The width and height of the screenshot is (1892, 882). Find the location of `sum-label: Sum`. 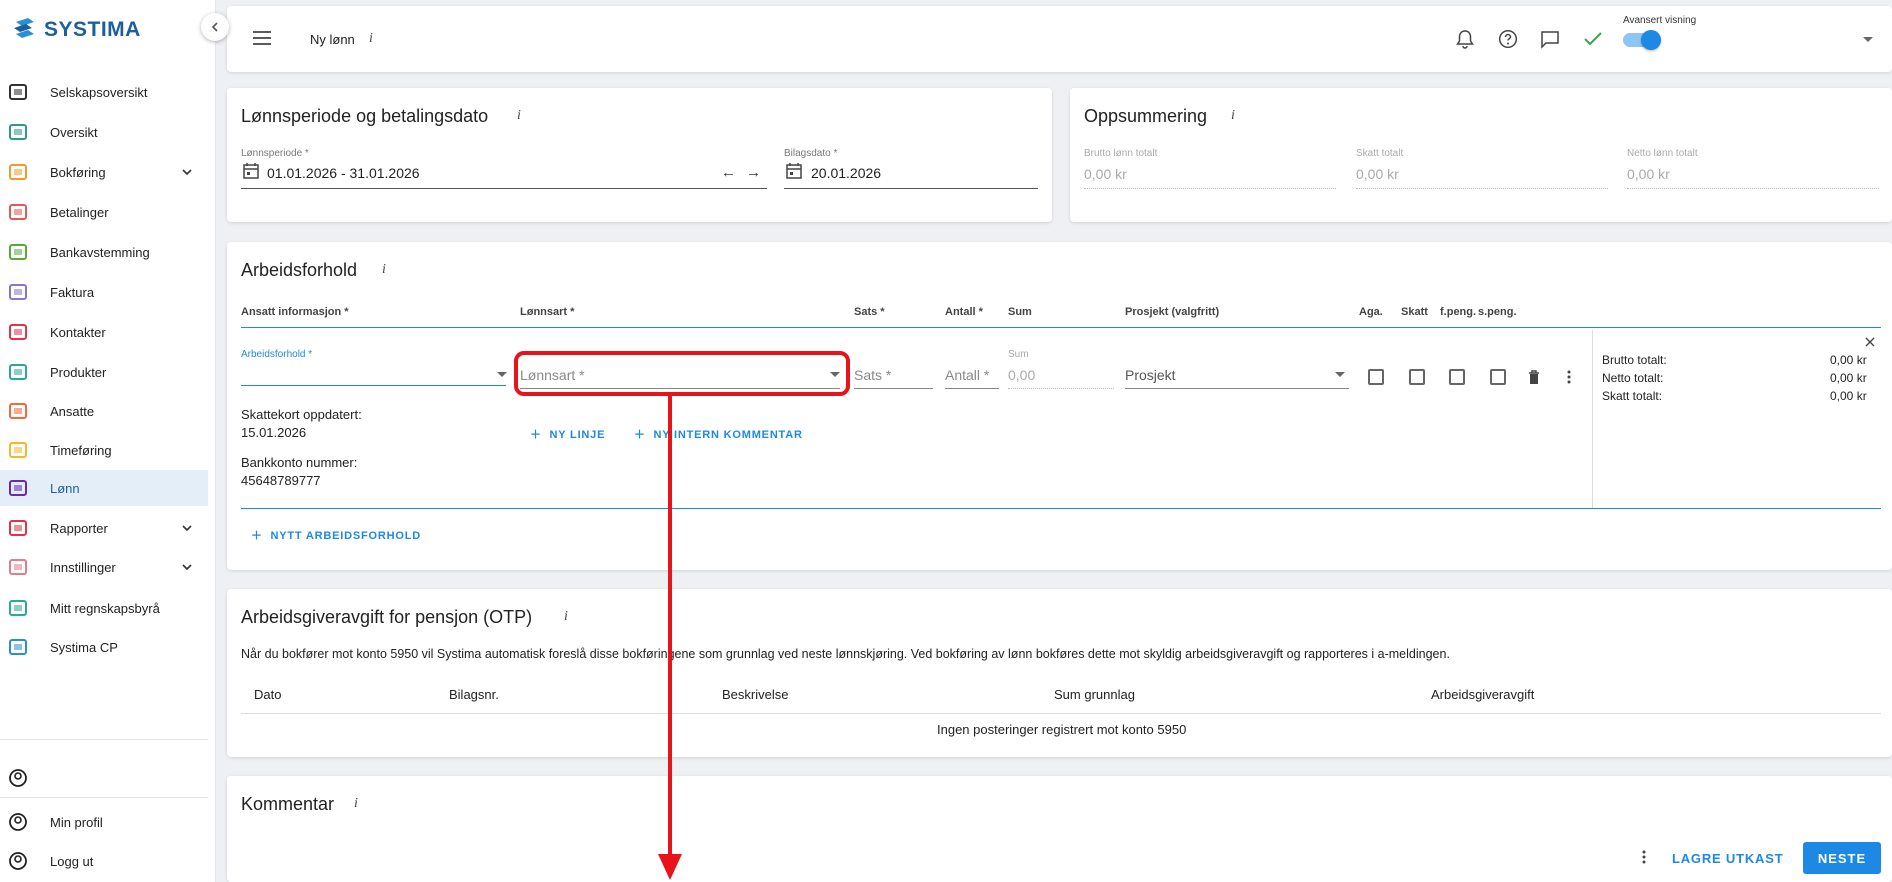

sum-label: Sum is located at coordinates (1018, 354).